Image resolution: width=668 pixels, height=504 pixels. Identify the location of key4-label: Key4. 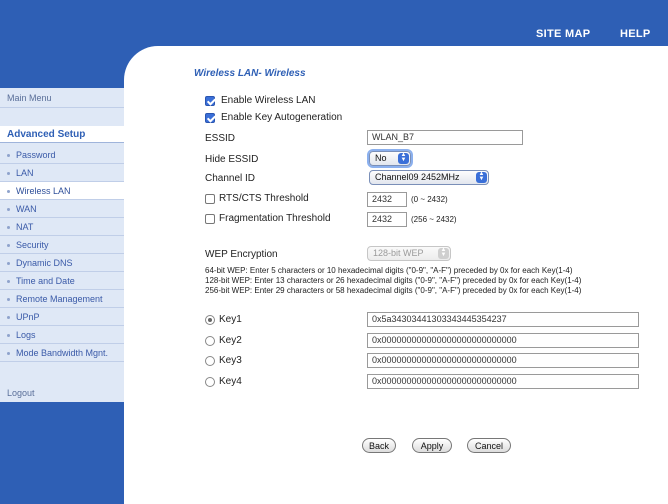
(230, 381).